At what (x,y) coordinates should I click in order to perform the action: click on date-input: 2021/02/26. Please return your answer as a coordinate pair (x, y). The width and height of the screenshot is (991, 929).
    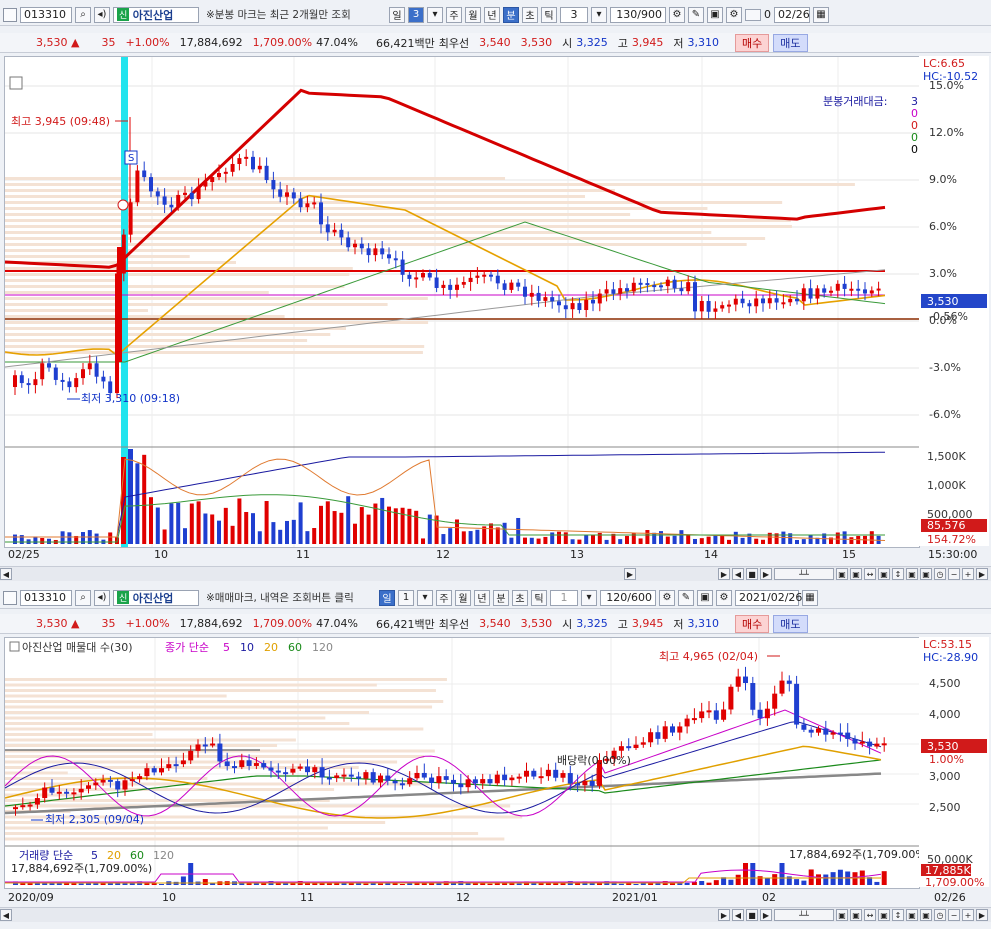
    Looking at the image, I should click on (768, 597).